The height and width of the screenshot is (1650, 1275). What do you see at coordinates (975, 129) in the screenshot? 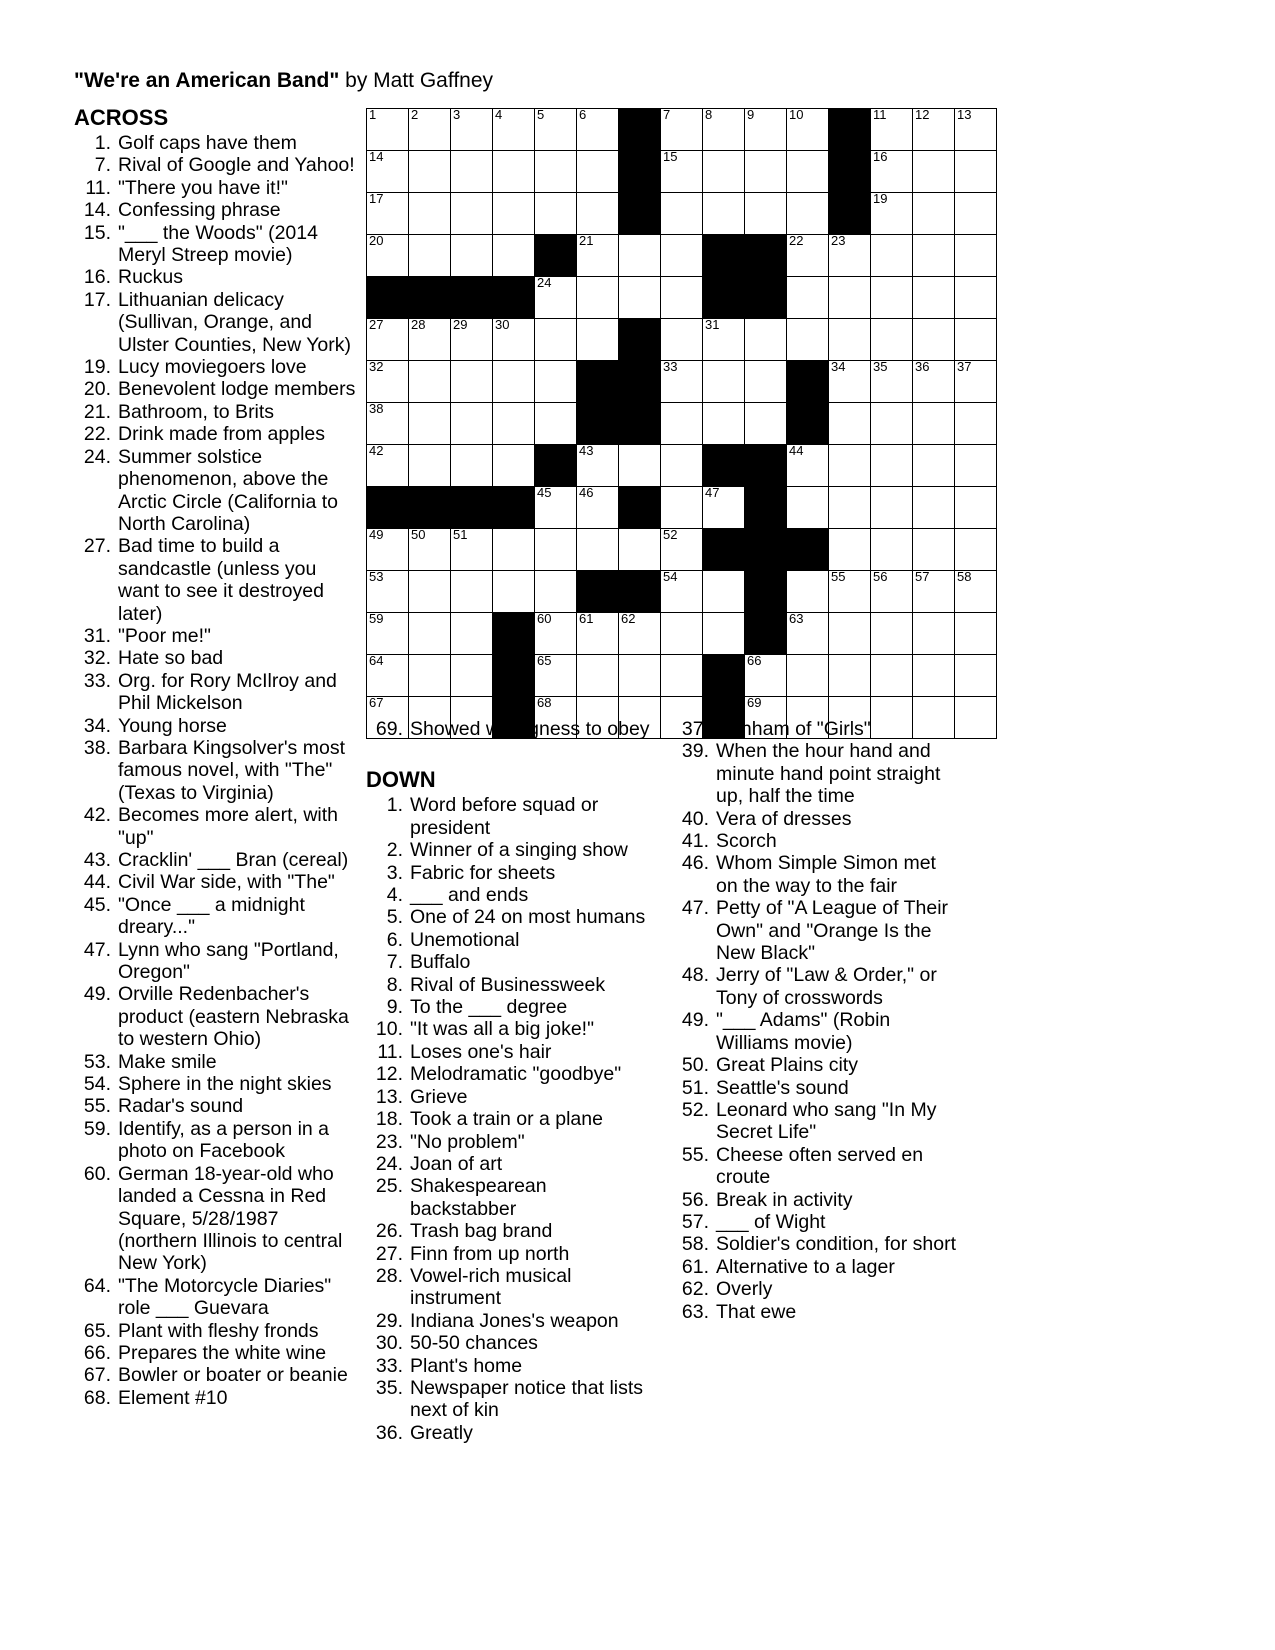
I see `grid-cell: 13` at bounding box center [975, 129].